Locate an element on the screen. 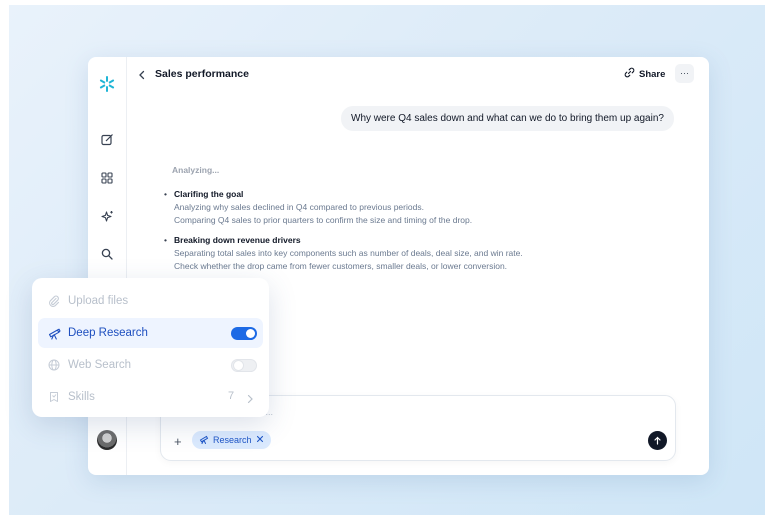  menu-item-label: Skills is located at coordinates (81, 397).